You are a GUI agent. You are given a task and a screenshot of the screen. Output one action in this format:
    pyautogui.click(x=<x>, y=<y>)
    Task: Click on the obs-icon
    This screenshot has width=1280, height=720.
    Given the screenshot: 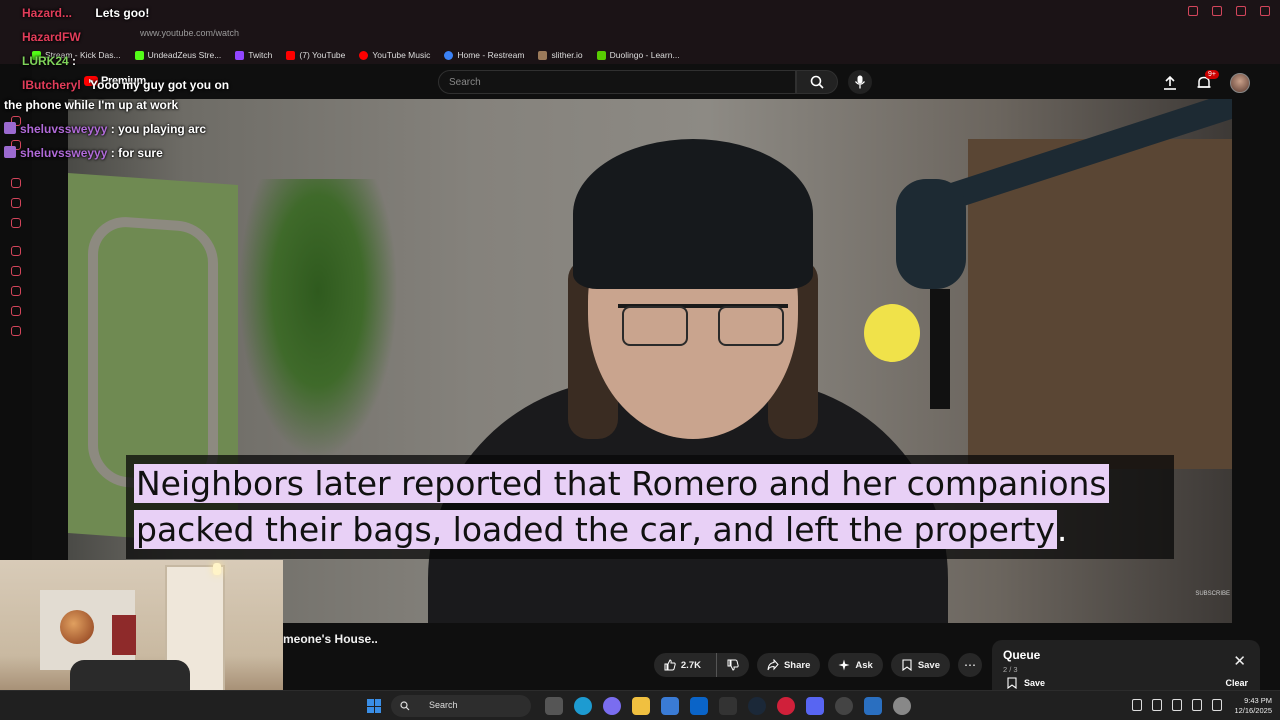 What is the action you would take?
    pyautogui.click(x=844, y=706)
    